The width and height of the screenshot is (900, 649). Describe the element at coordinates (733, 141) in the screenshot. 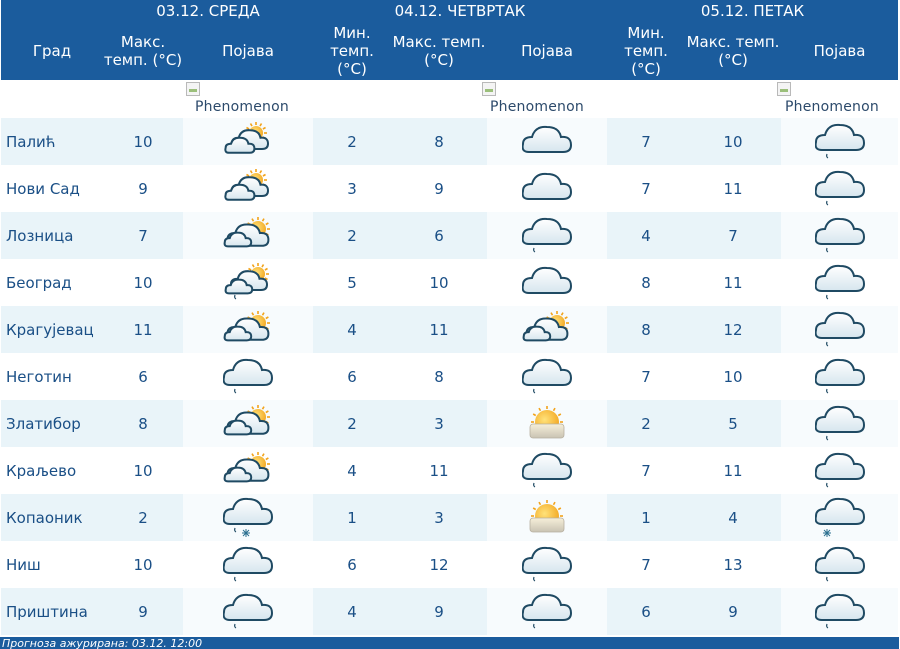

I see `d3-max-temp: 10` at that location.